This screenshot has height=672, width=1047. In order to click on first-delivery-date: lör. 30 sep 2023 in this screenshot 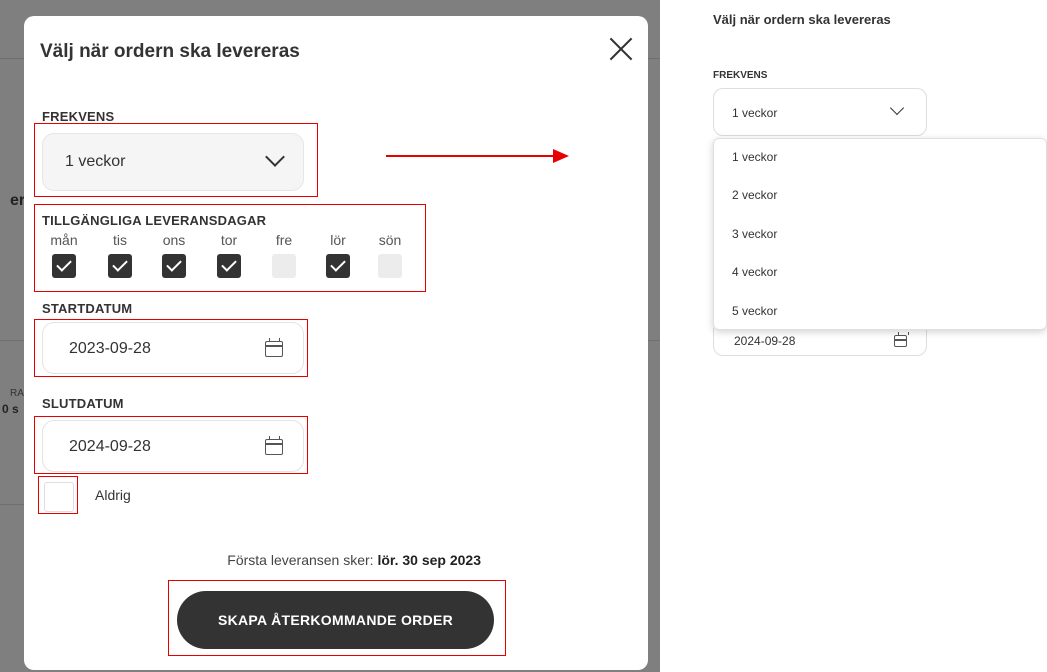, I will do `click(429, 560)`.